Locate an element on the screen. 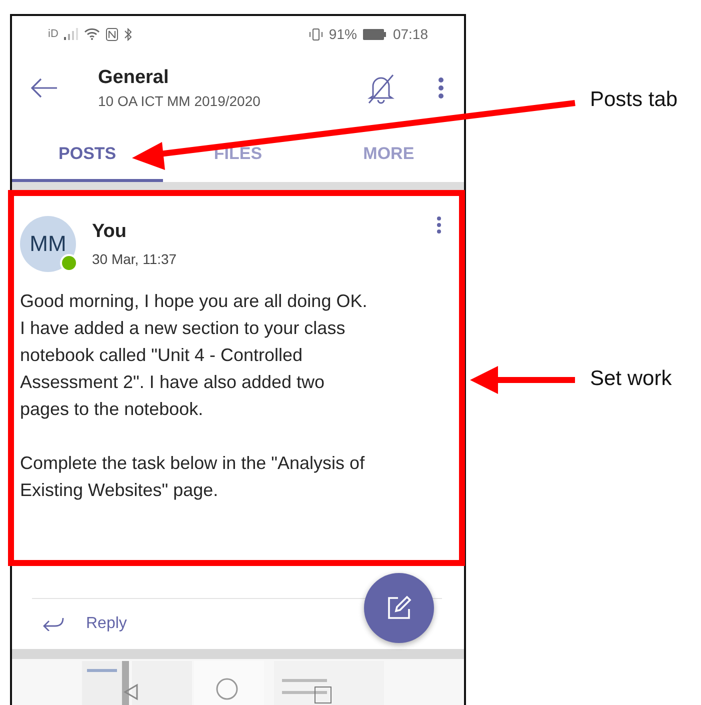 The image size is (701, 705). post-paragraph: Good morning, I hope you are all doing OK. I have added a new section to your class notebook called "Unit 4 - Controlled Assessment 2". I have also added two pages to the notebook. is located at coordinates (194, 355).